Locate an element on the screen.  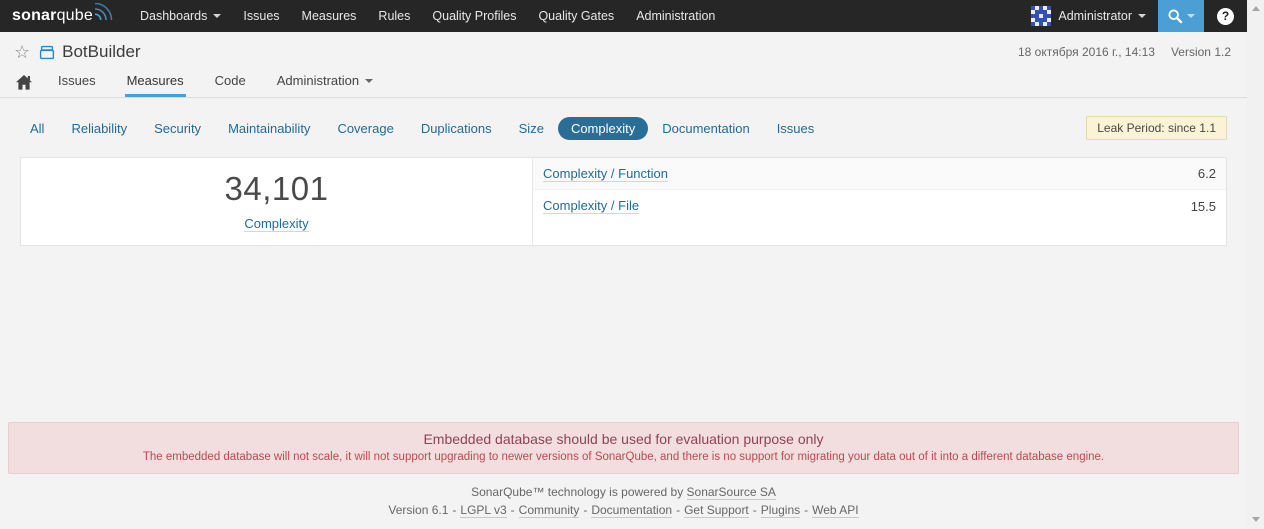
domain-tab-all: All is located at coordinates (37, 128).